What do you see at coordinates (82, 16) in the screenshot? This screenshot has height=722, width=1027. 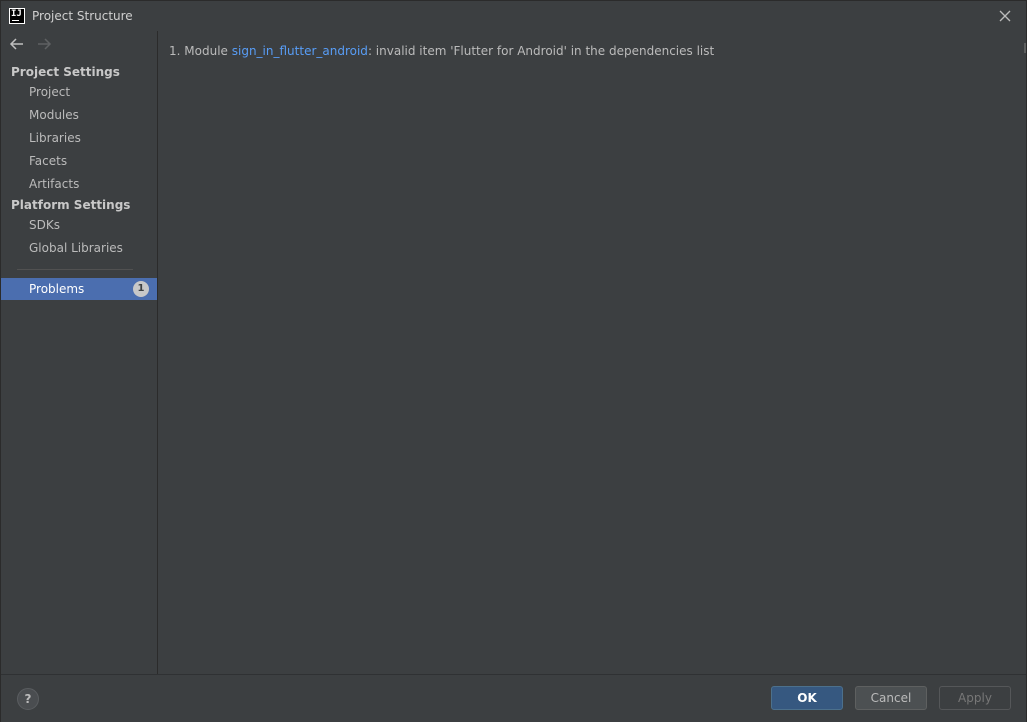 I see `window-title: Project Structure` at bounding box center [82, 16].